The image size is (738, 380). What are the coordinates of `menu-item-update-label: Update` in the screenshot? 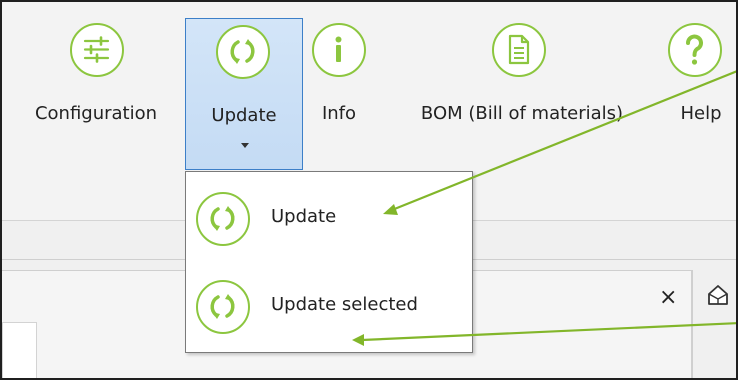 It's located at (304, 216).